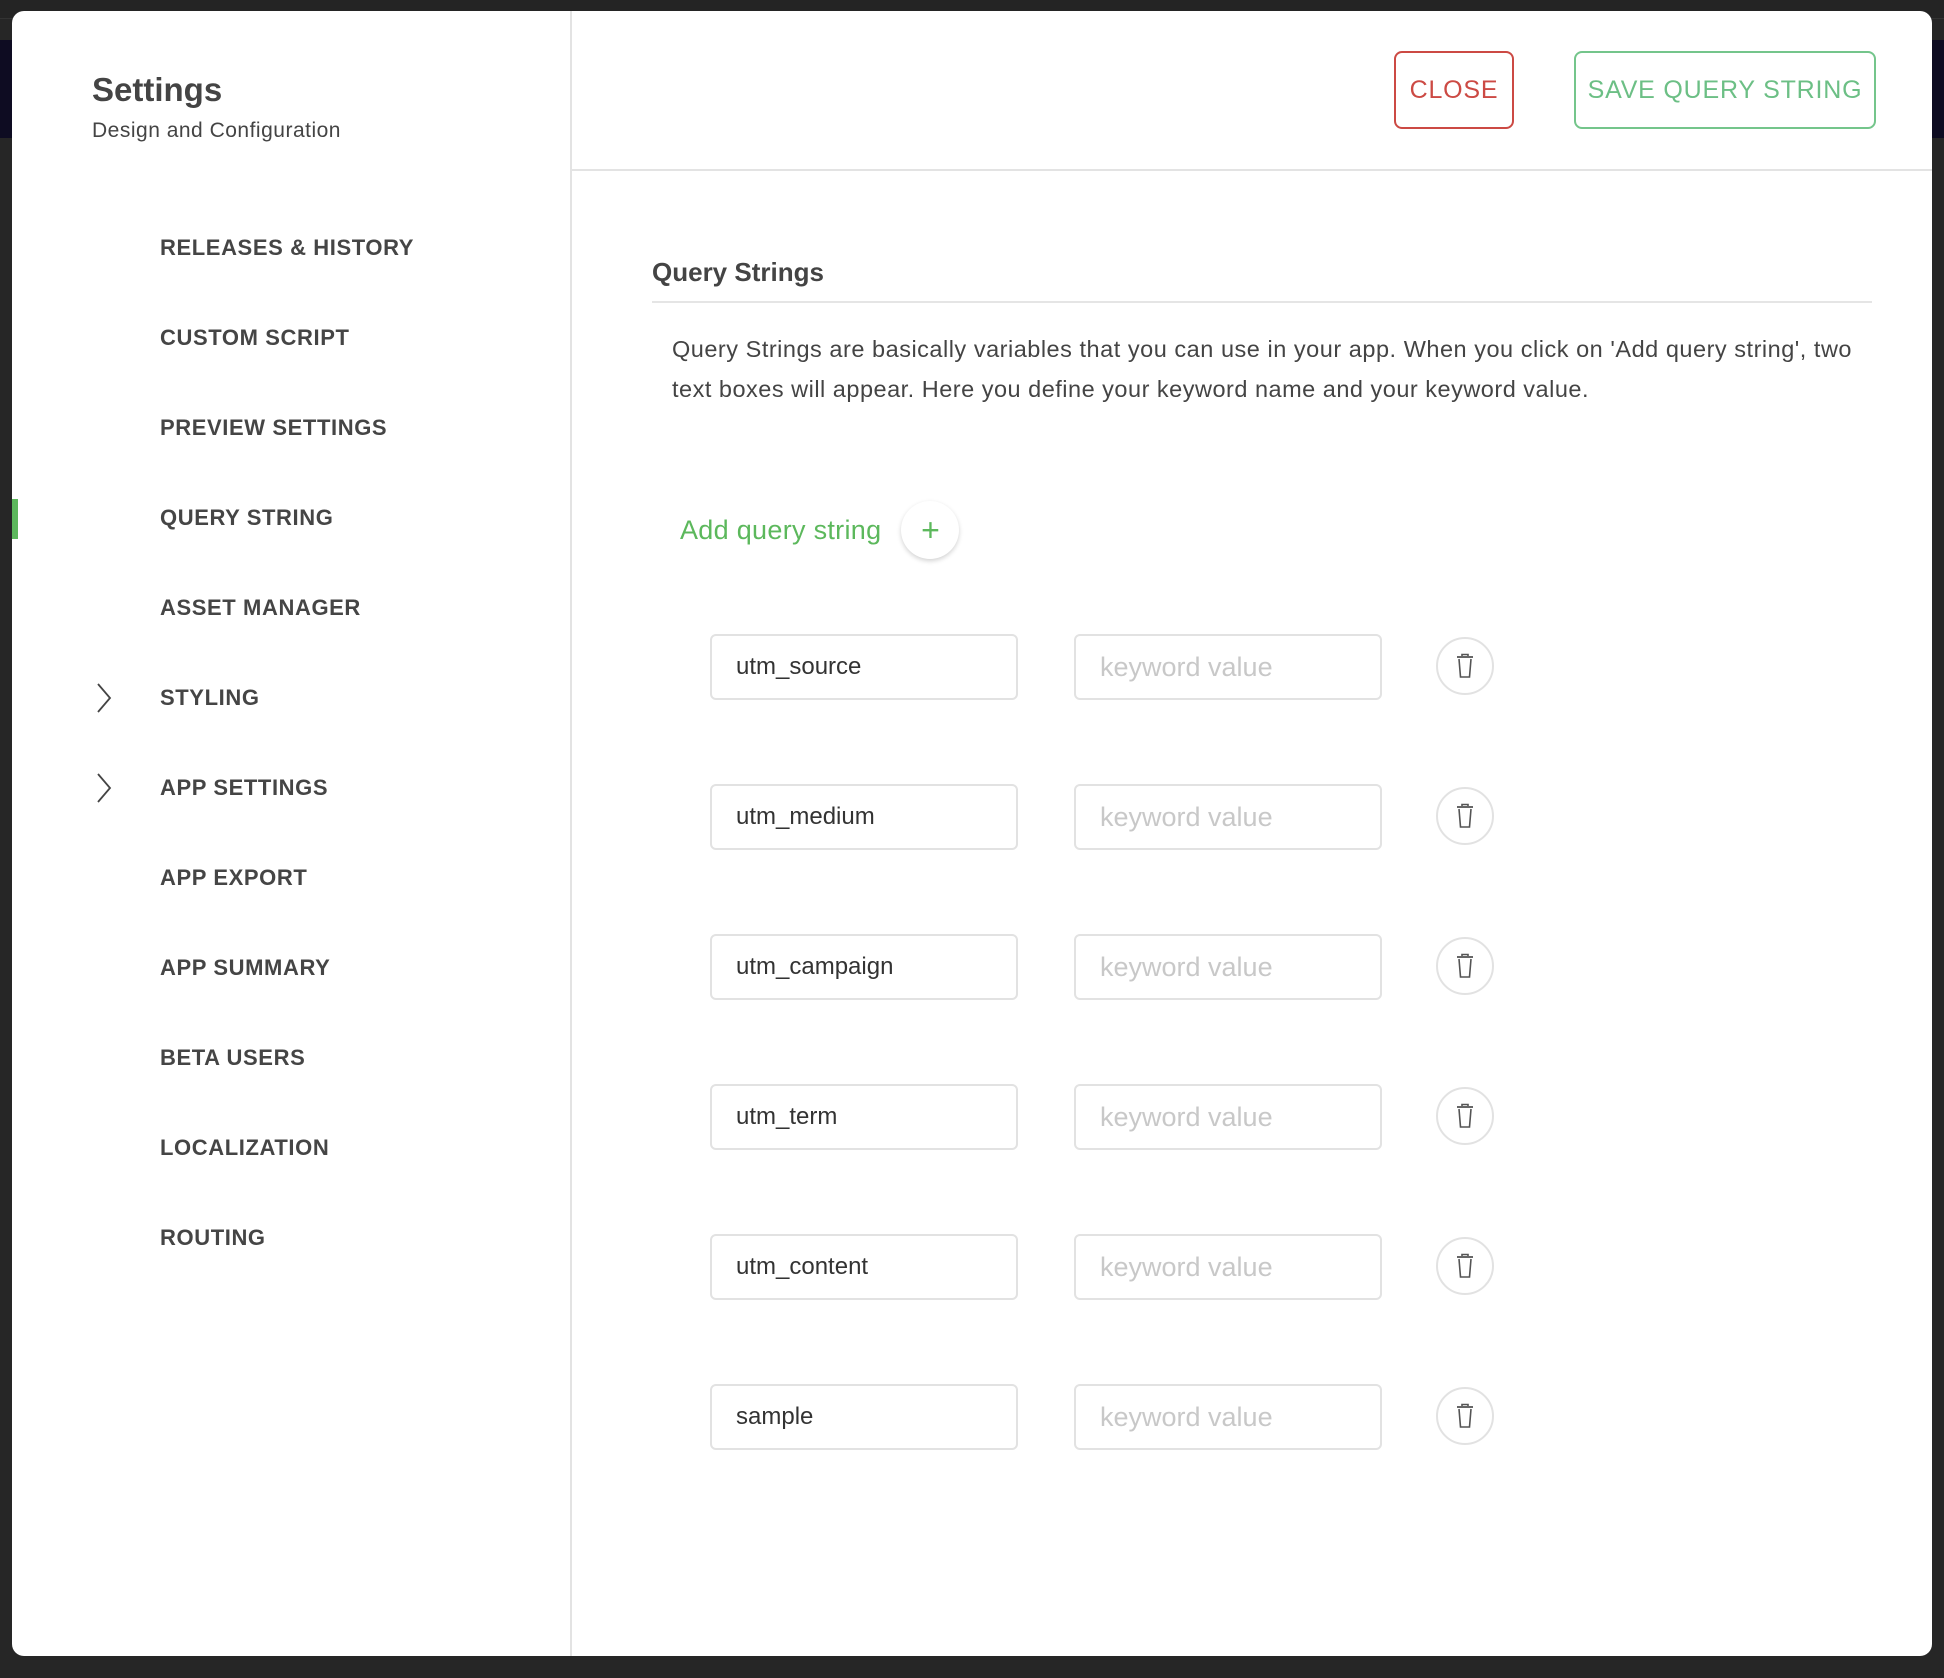 The image size is (1944, 1678). Describe the element at coordinates (255, 337) in the screenshot. I see `sidebar-item-label: CUSTOM SCRIPT` at that location.